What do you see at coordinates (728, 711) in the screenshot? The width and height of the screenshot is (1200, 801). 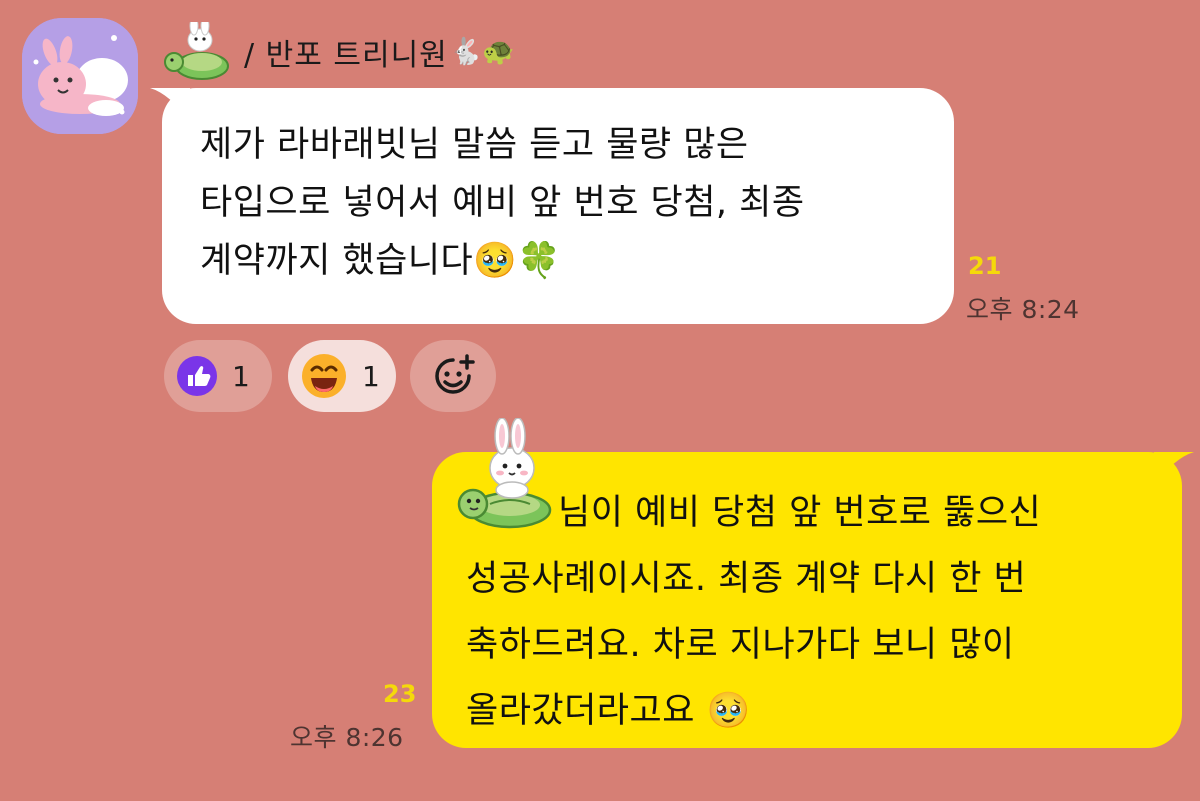 I see `pleading-face-emoji-icon: 🥹` at bounding box center [728, 711].